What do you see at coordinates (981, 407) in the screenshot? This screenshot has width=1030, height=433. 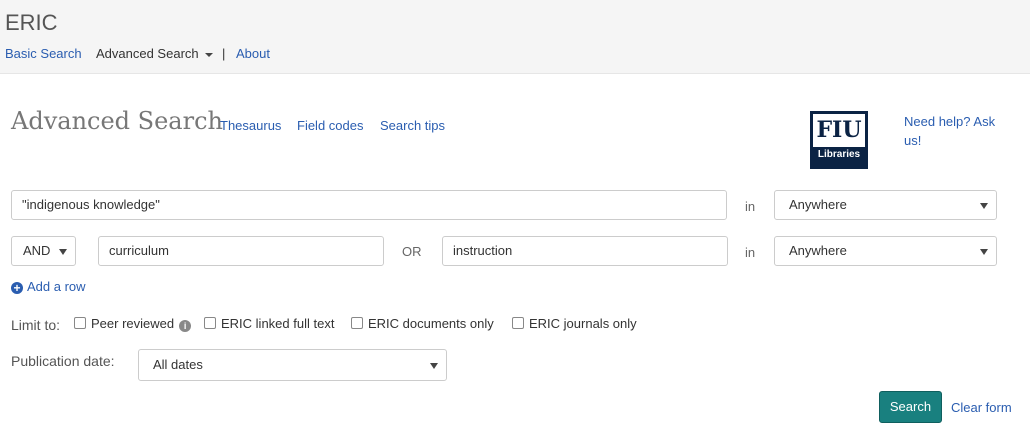 I see `clear-form-link: Clear form` at bounding box center [981, 407].